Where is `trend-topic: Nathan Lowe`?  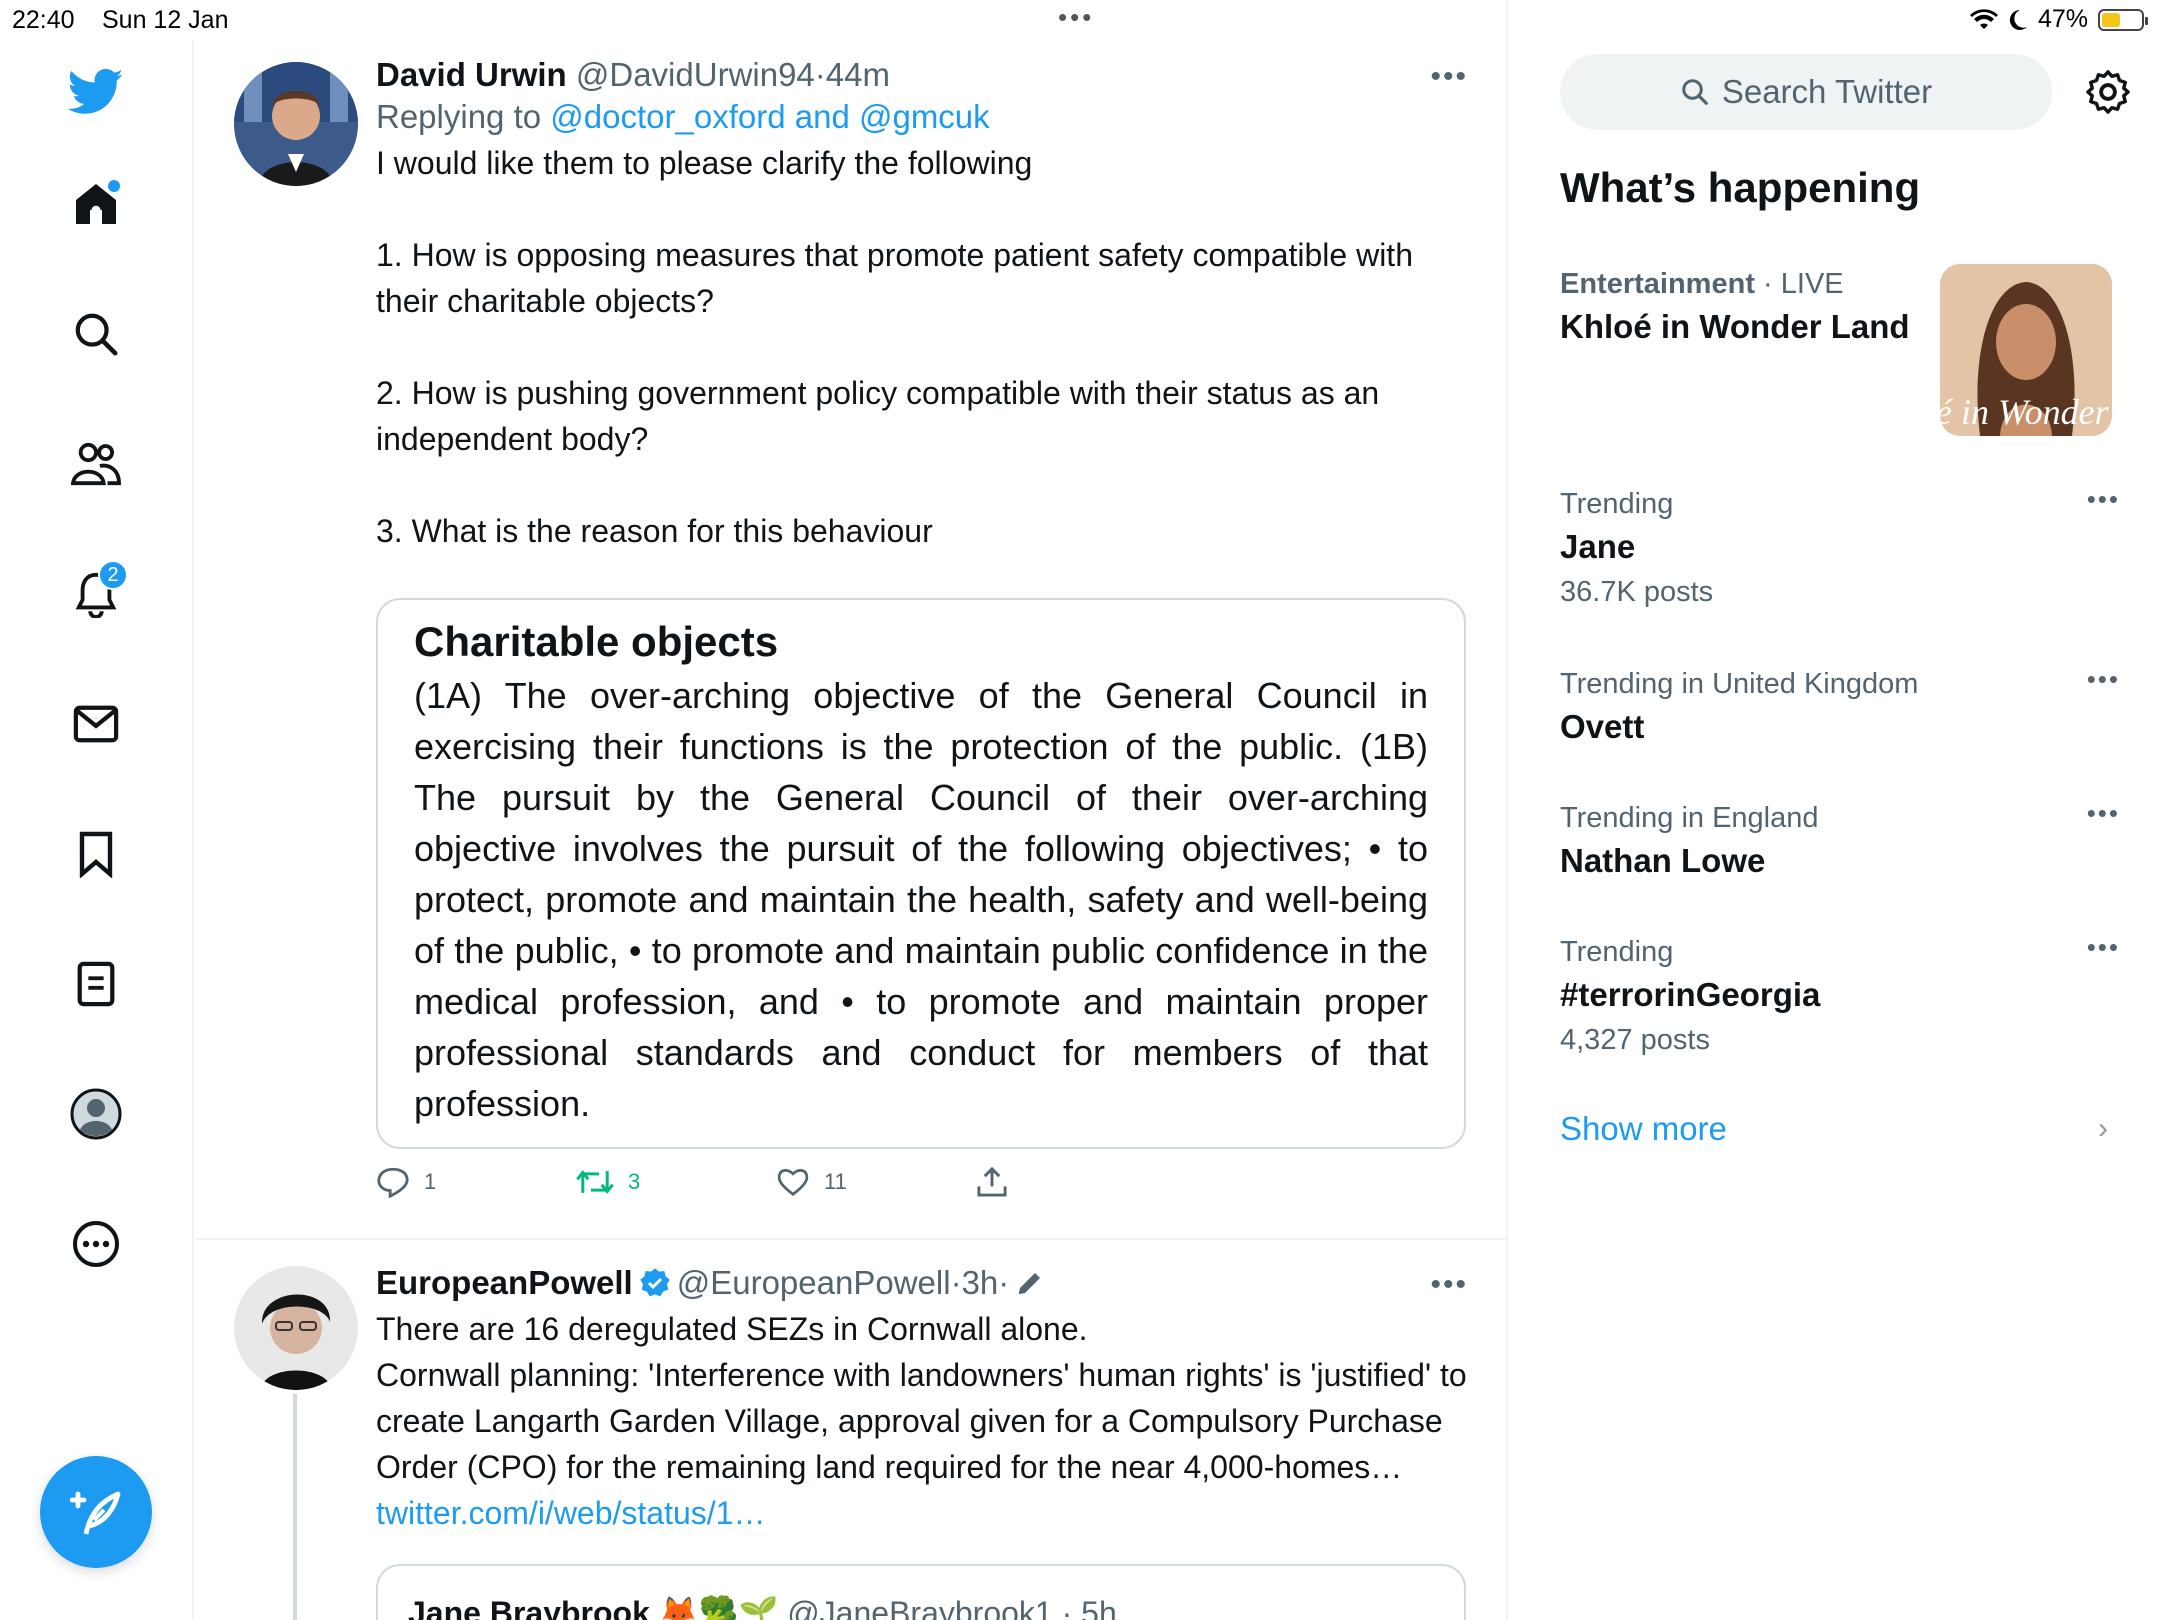 trend-topic: Nathan Lowe is located at coordinates (1663, 860).